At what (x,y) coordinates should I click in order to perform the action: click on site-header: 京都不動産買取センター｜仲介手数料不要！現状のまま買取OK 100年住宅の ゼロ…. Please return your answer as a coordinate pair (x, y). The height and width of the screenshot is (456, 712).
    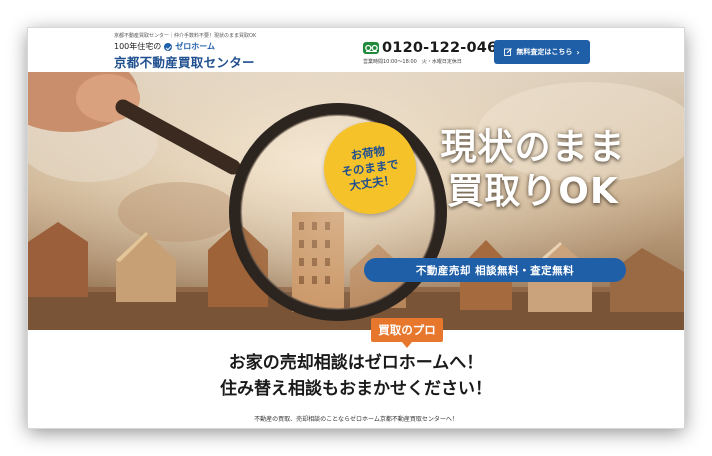
    Looking at the image, I should click on (356, 50).